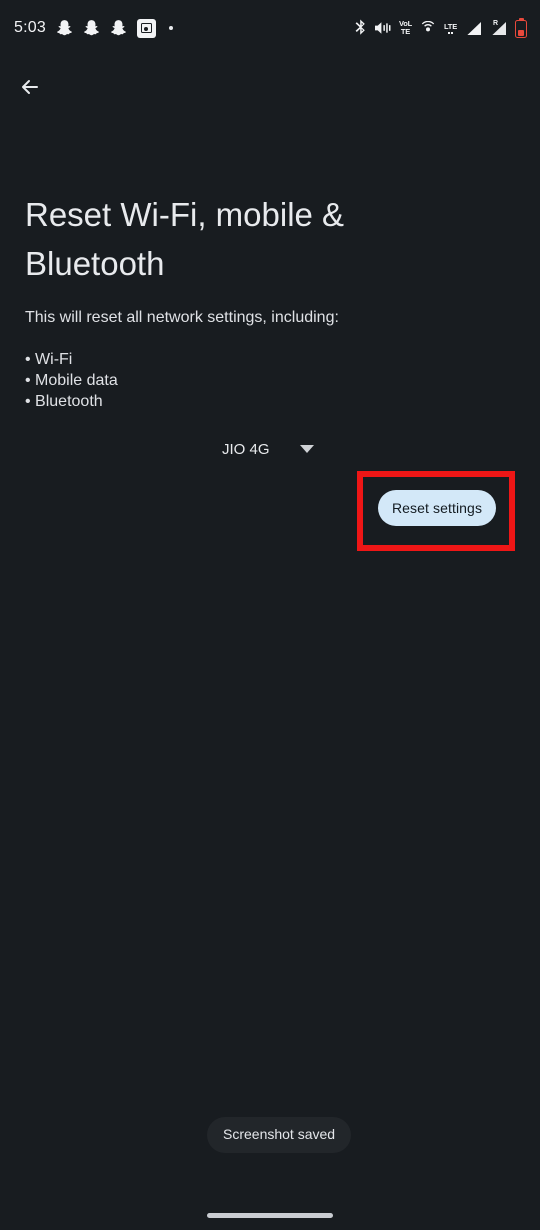 The width and height of the screenshot is (540, 1230). Describe the element at coordinates (30, 27) in the screenshot. I see `status-clock: 5:03` at that location.